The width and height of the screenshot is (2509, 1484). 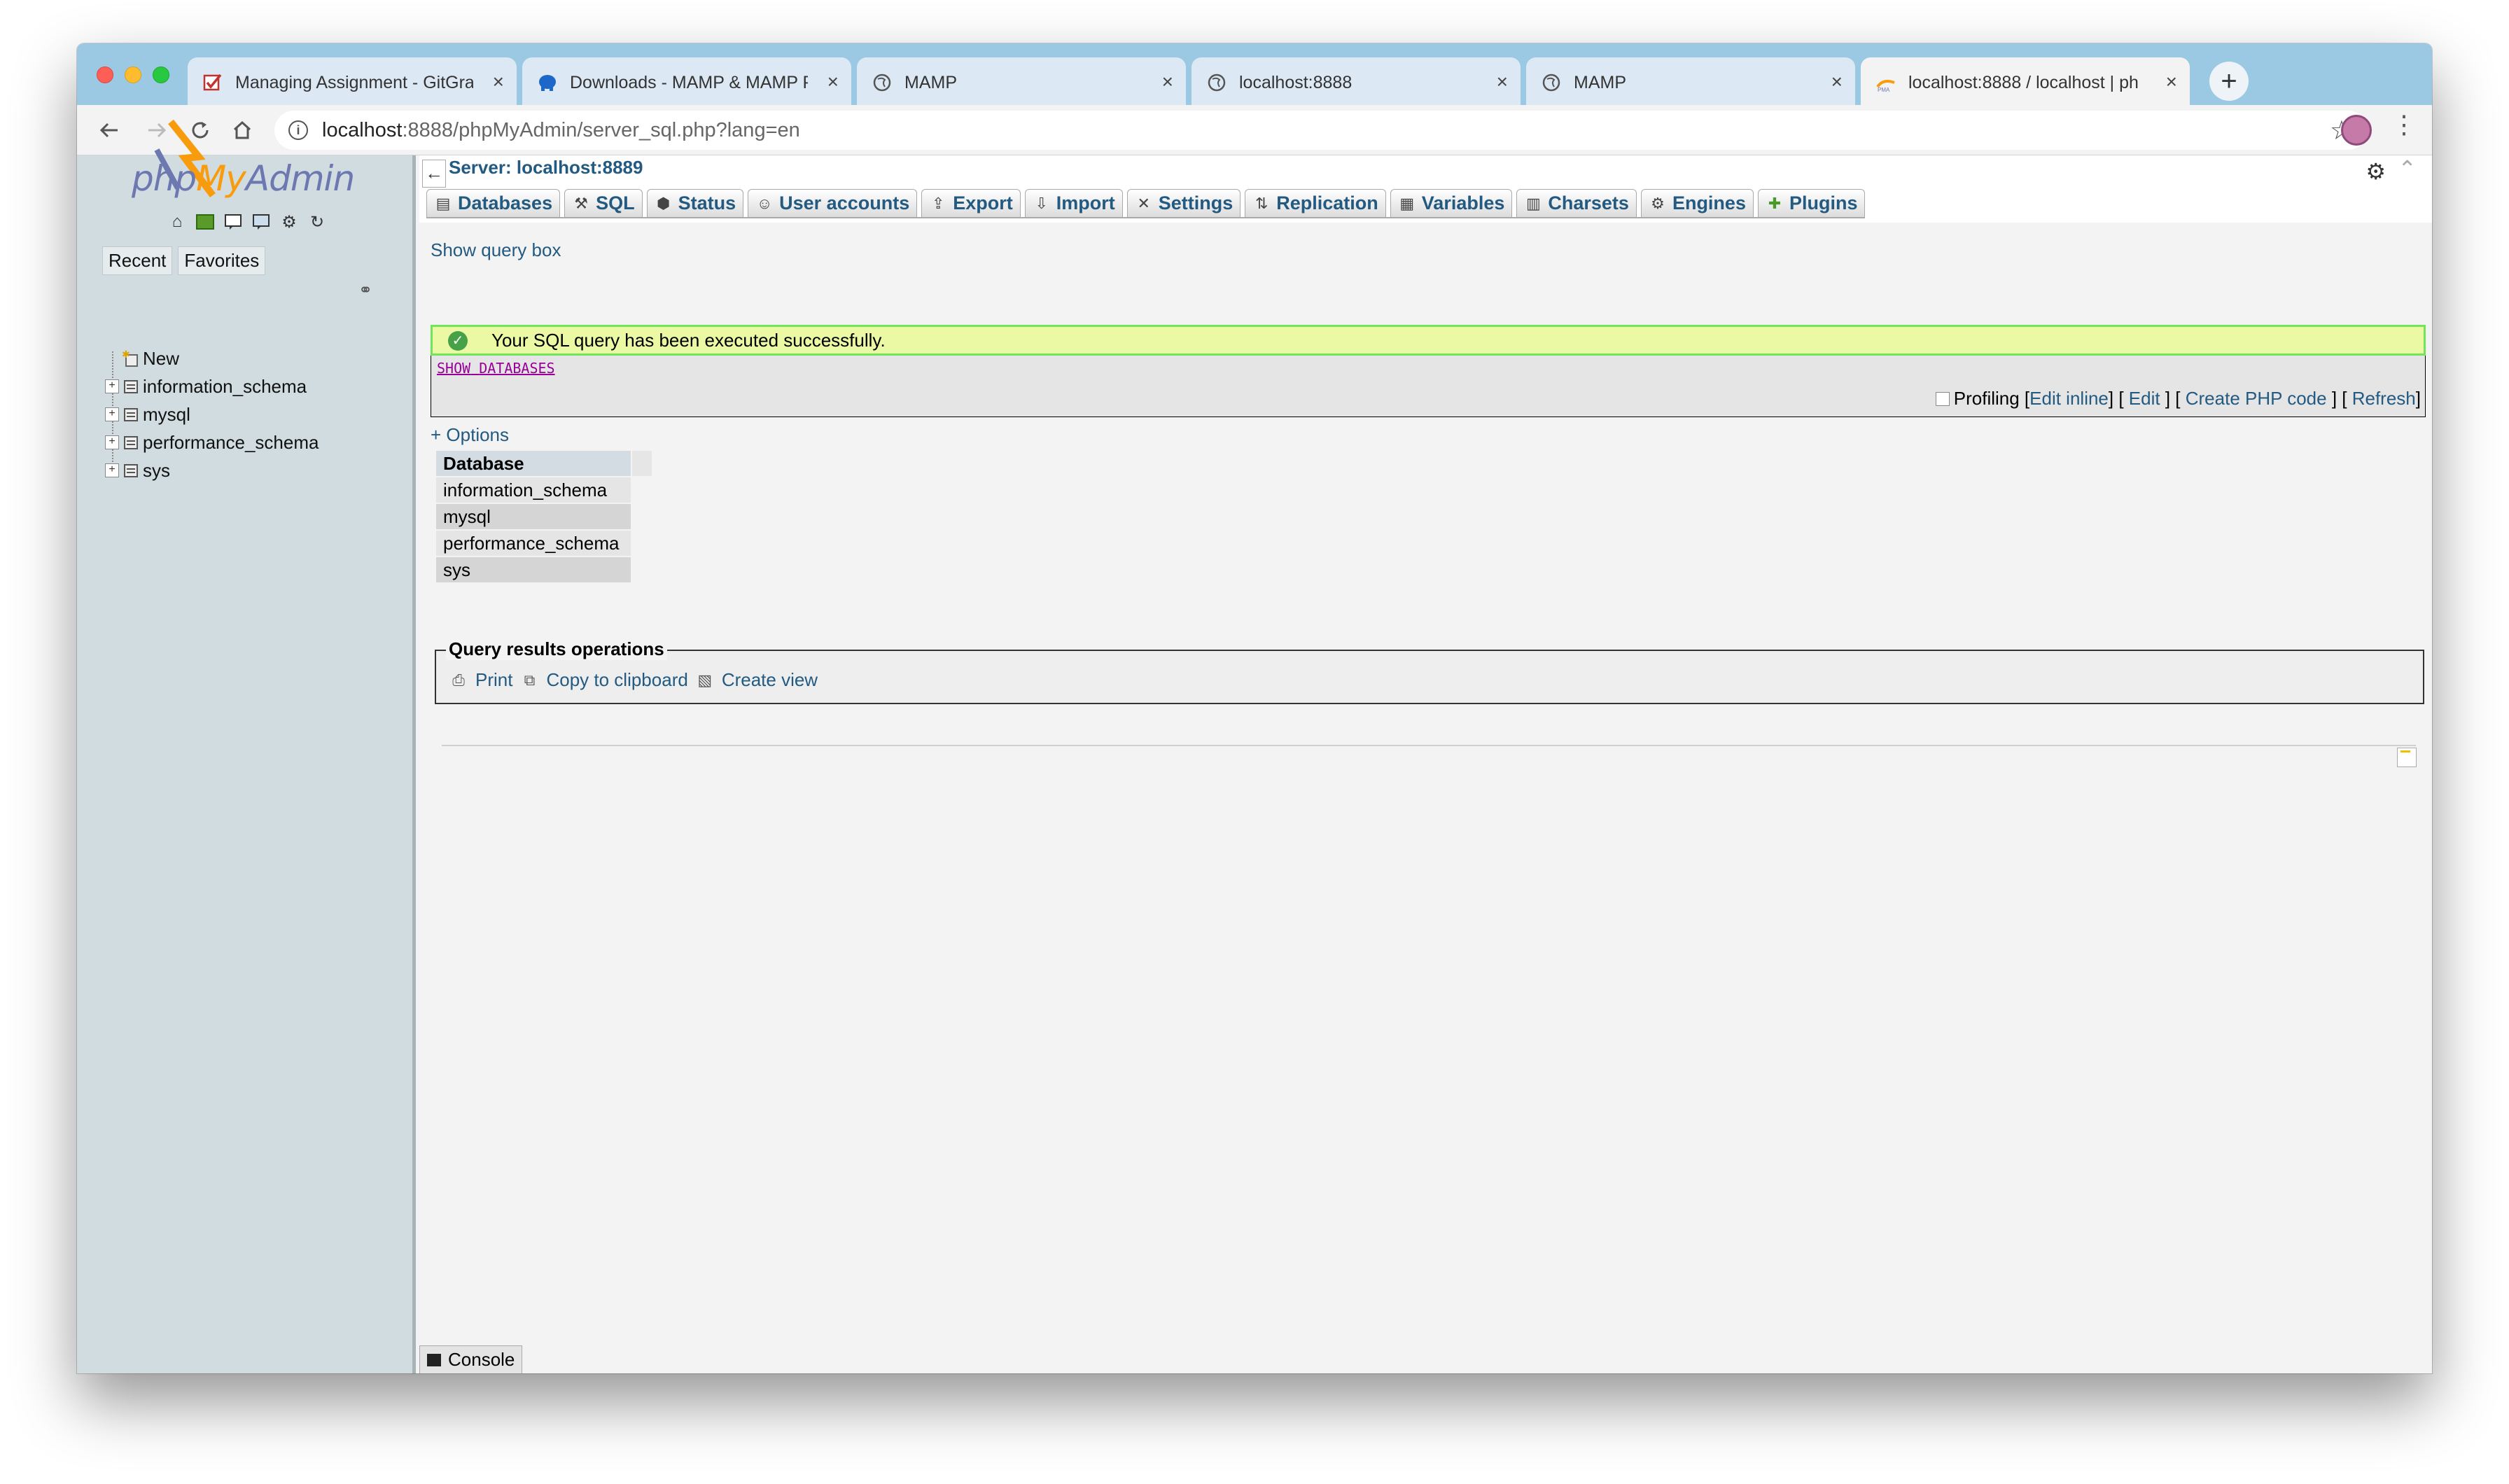 I want to click on edit-inline-link: Edit inline, so click(x=2069, y=399).